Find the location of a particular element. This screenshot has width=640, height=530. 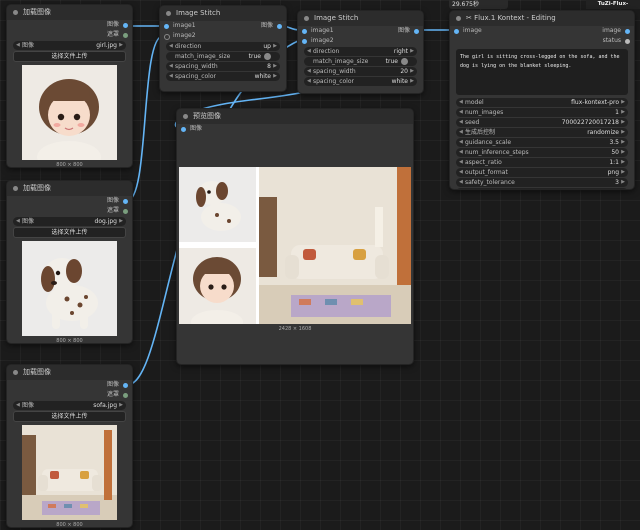

model-select: ◀ model flux-kontext-pro ▶ is located at coordinates (542, 102).